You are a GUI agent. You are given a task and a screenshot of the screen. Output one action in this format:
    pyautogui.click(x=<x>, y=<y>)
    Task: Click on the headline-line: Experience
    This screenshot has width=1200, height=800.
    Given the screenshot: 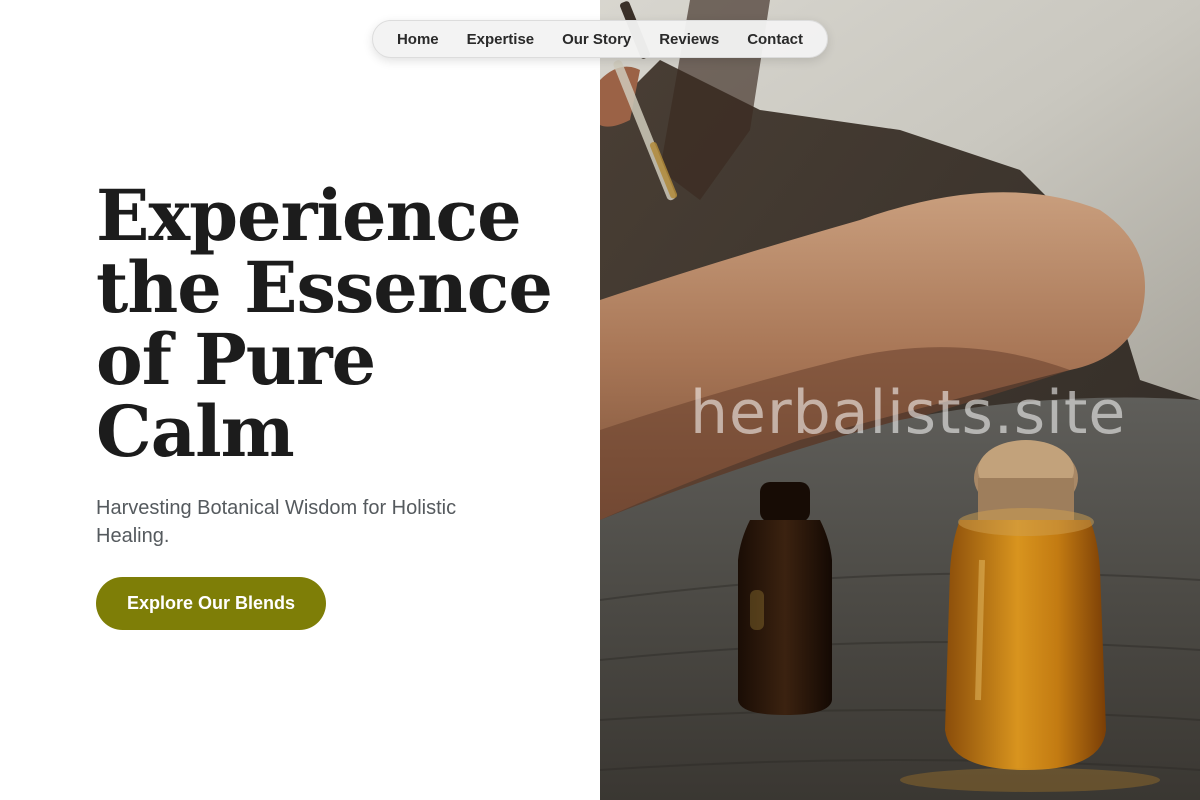 What is the action you would take?
    pyautogui.click(x=309, y=215)
    